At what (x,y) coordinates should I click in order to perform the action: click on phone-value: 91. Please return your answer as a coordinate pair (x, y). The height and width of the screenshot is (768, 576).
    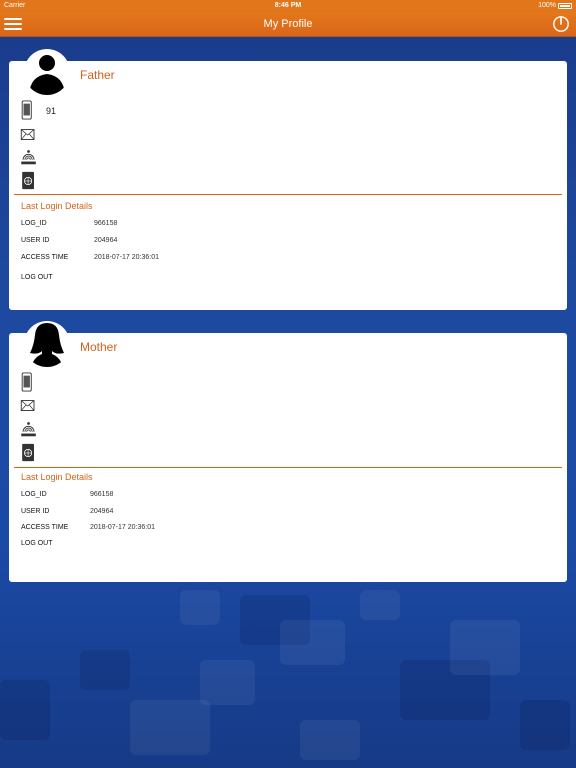
    Looking at the image, I should click on (51, 111).